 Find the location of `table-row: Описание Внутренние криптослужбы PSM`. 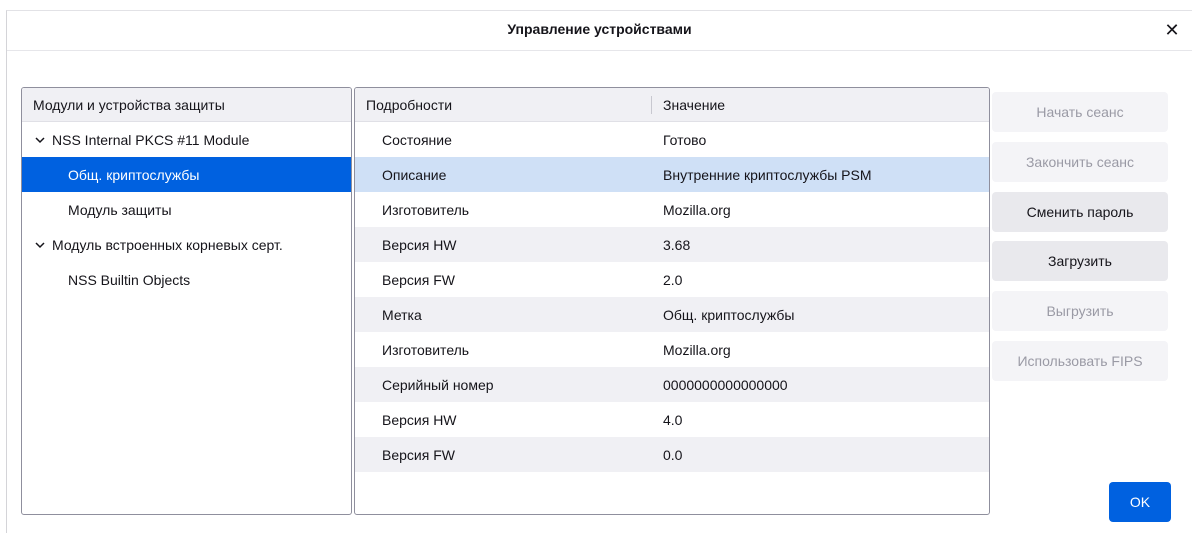

table-row: Описание Внутренние криптослужбы PSM is located at coordinates (672, 174).